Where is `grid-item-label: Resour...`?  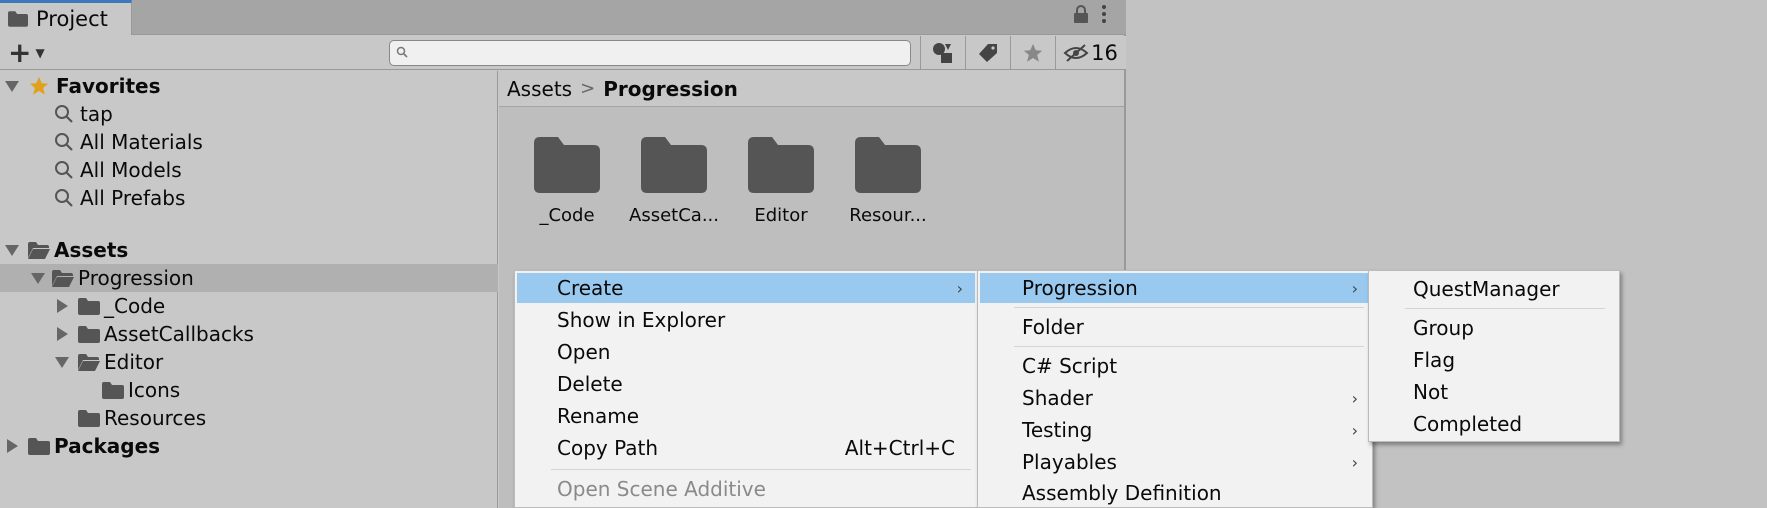
grid-item-label: Resour... is located at coordinates (888, 215).